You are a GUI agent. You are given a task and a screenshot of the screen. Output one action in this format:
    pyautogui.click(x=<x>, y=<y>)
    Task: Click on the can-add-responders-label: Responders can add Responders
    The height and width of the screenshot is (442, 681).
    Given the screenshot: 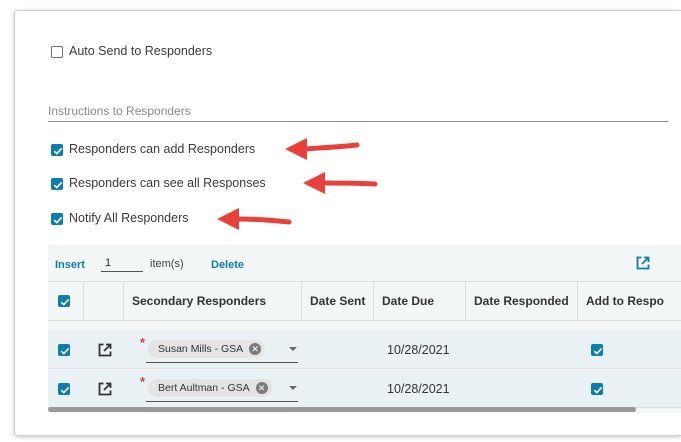 What is the action you would take?
    pyautogui.click(x=162, y=149)
    